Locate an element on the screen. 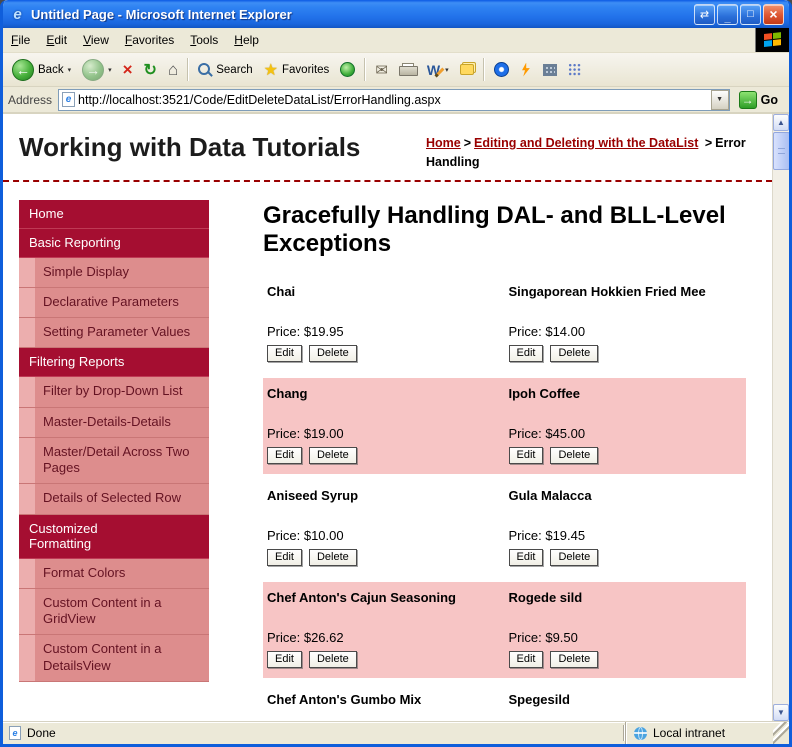 Image resolution: width=792 pixels, height=747 pixels. research-button is located at coordinates (550, 69).